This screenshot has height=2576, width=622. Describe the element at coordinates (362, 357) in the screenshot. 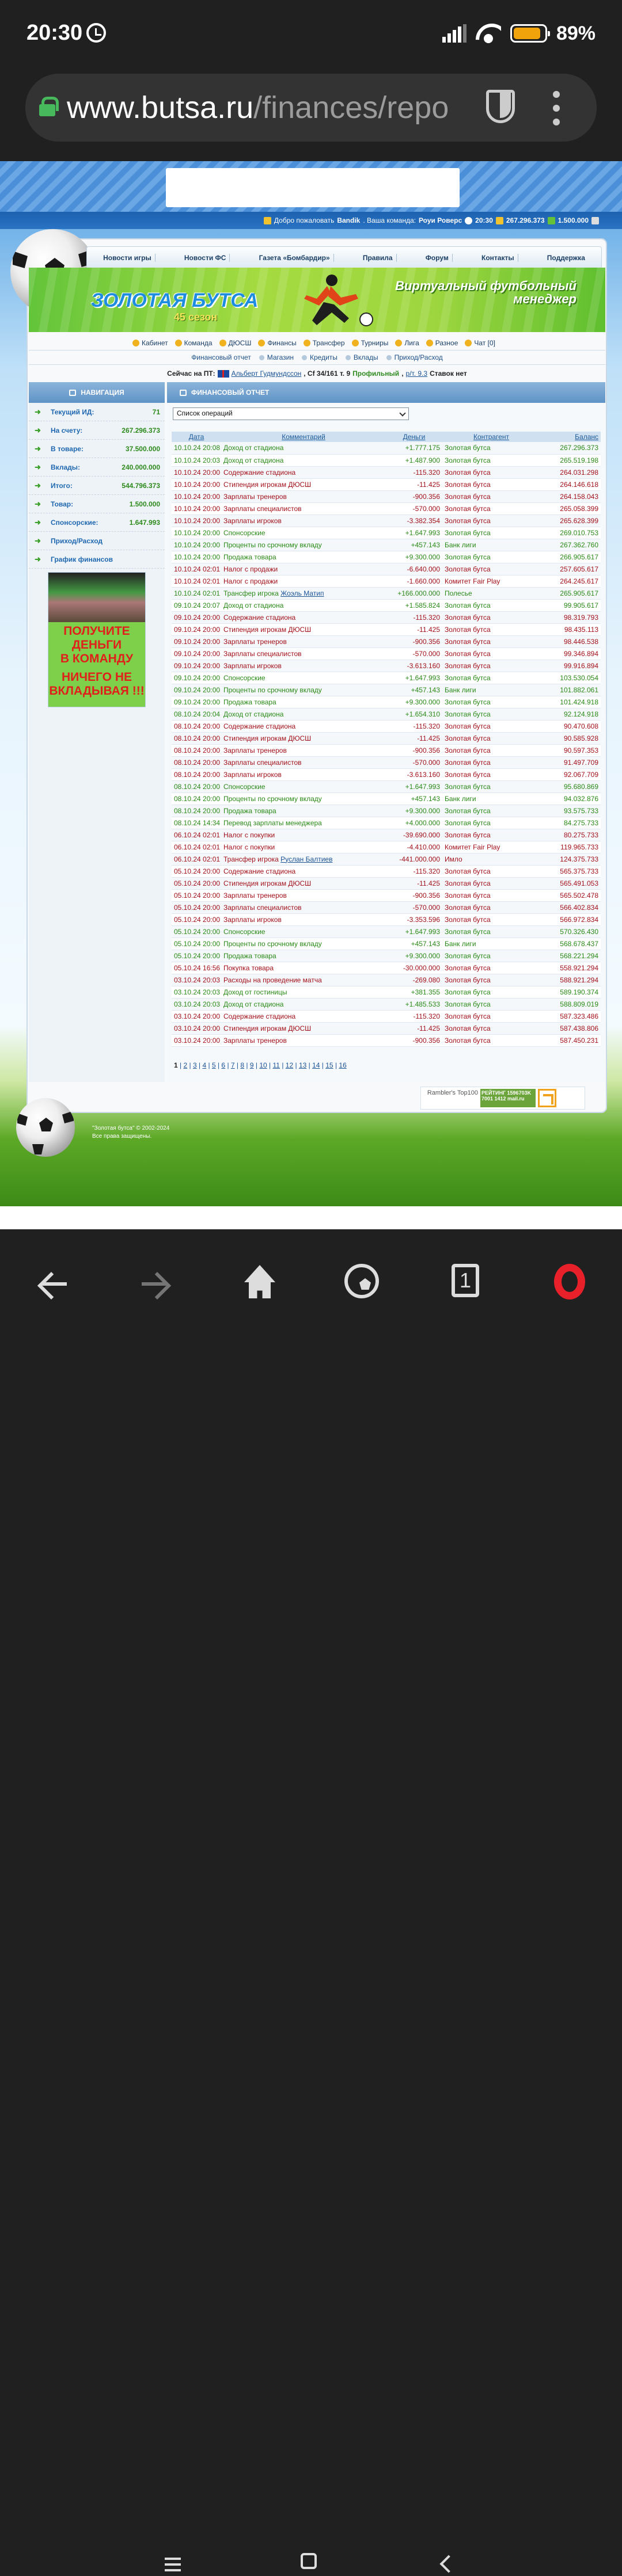

I see `subnav-deposits: Вклады` at that location.